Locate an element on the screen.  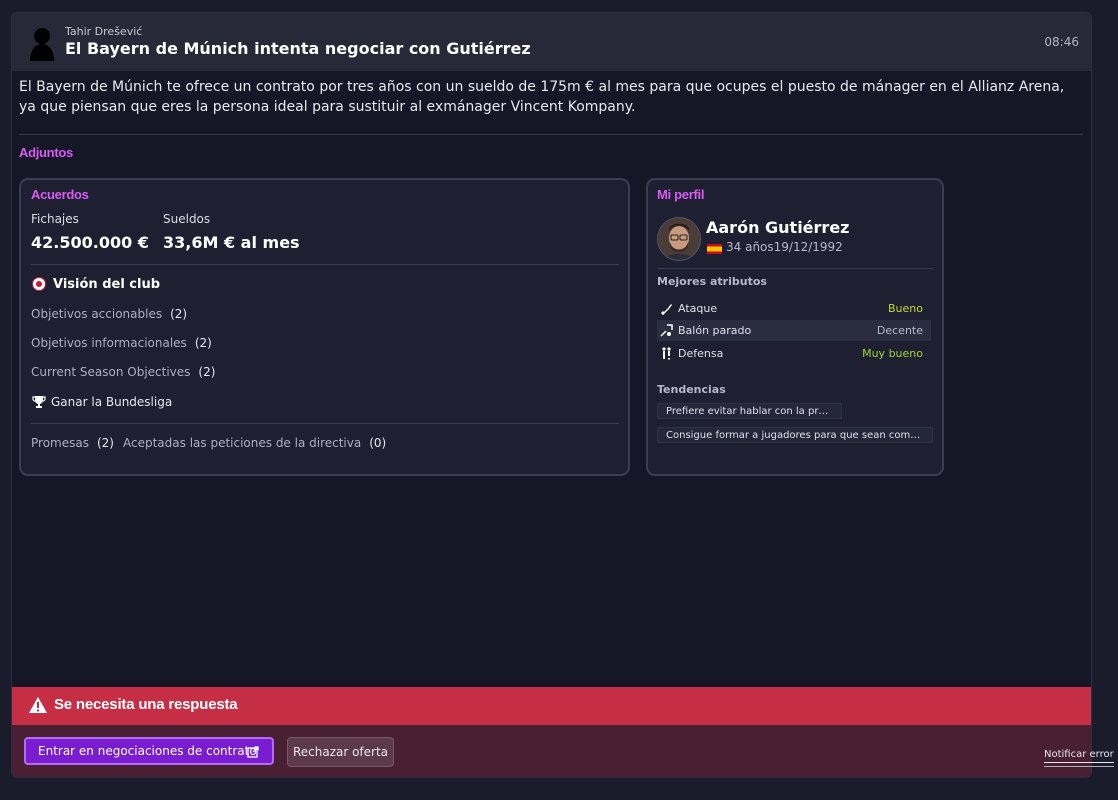
external-link-icon is located at coordinates (253, 752).